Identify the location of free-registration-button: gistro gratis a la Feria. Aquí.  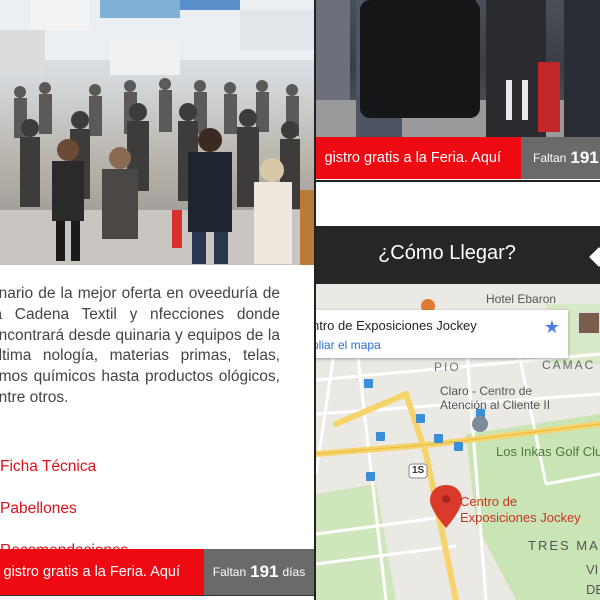
(102, 572).